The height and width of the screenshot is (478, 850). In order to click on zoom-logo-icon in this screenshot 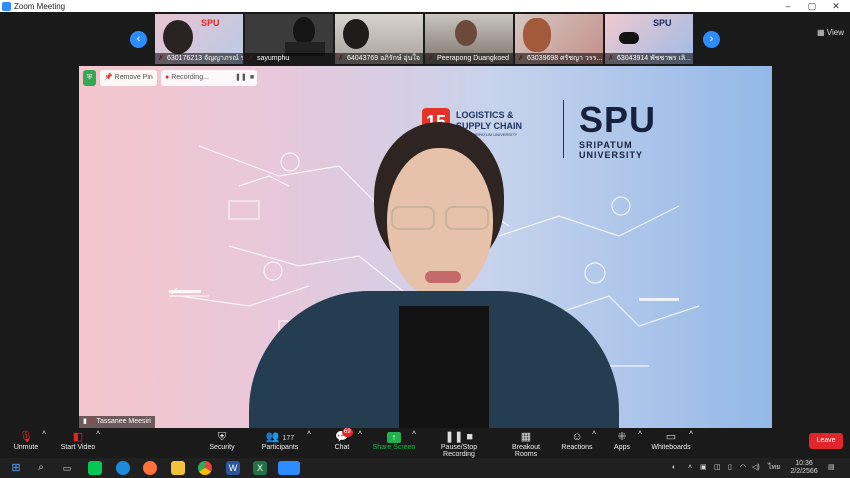, I will do `click(6, 6)`.